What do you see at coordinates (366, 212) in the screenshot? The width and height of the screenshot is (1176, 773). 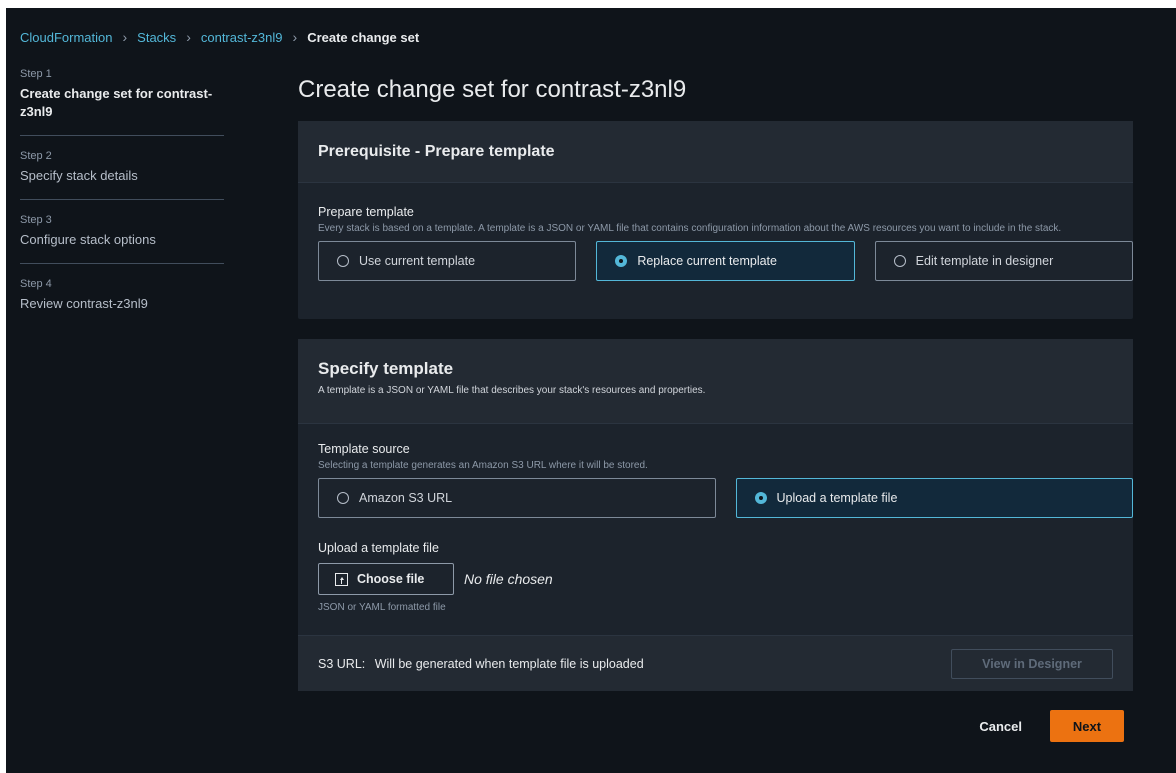 I see `field-label: Prepare template` at bounding box center [366, 212].